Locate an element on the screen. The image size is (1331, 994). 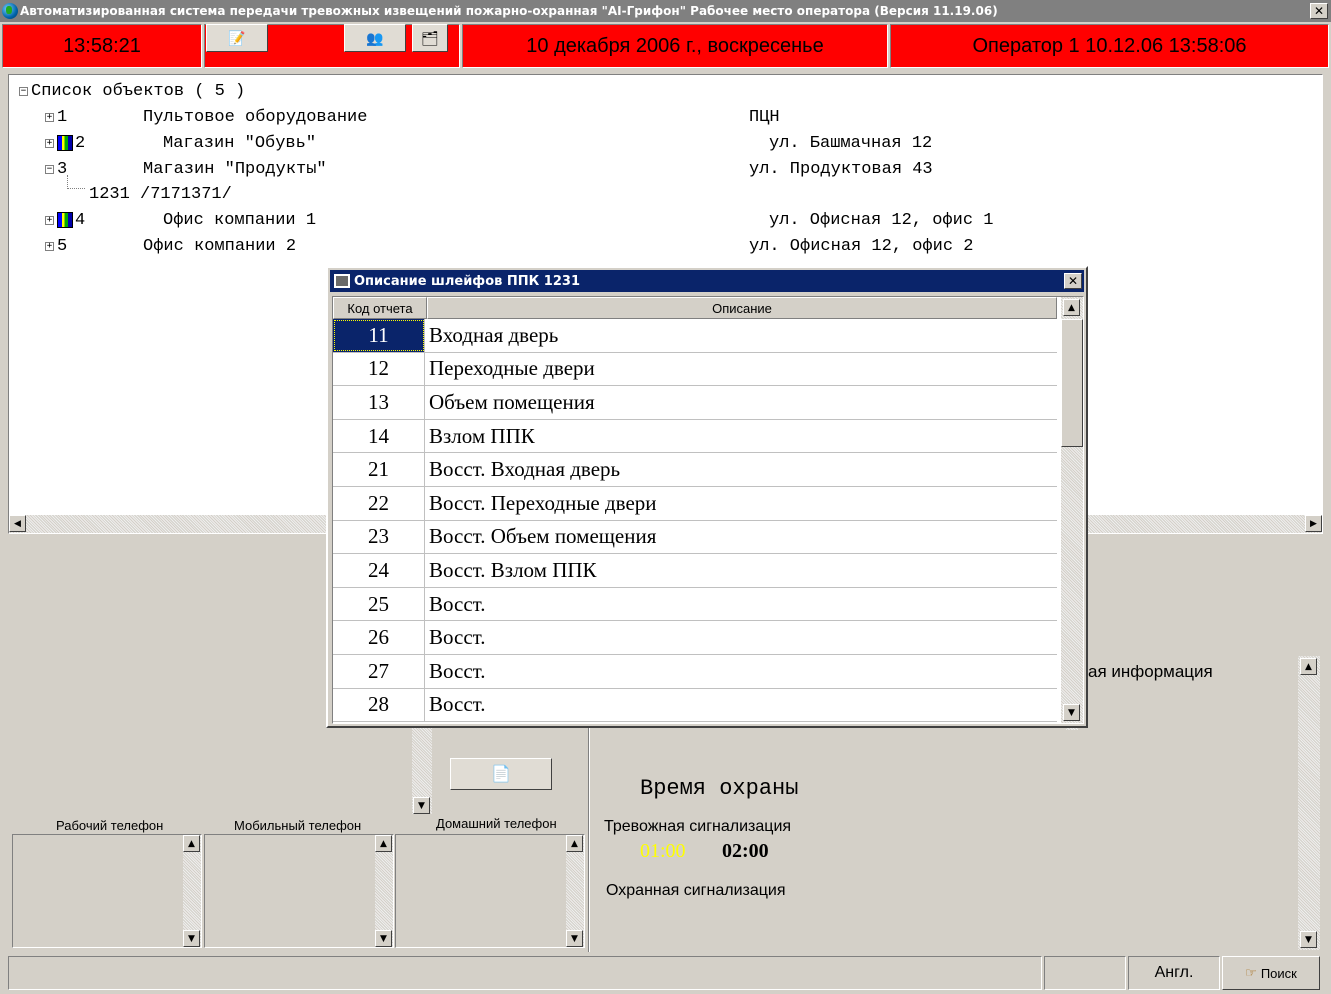
tree-item-num: 5 is located at coordinates (62, 246).